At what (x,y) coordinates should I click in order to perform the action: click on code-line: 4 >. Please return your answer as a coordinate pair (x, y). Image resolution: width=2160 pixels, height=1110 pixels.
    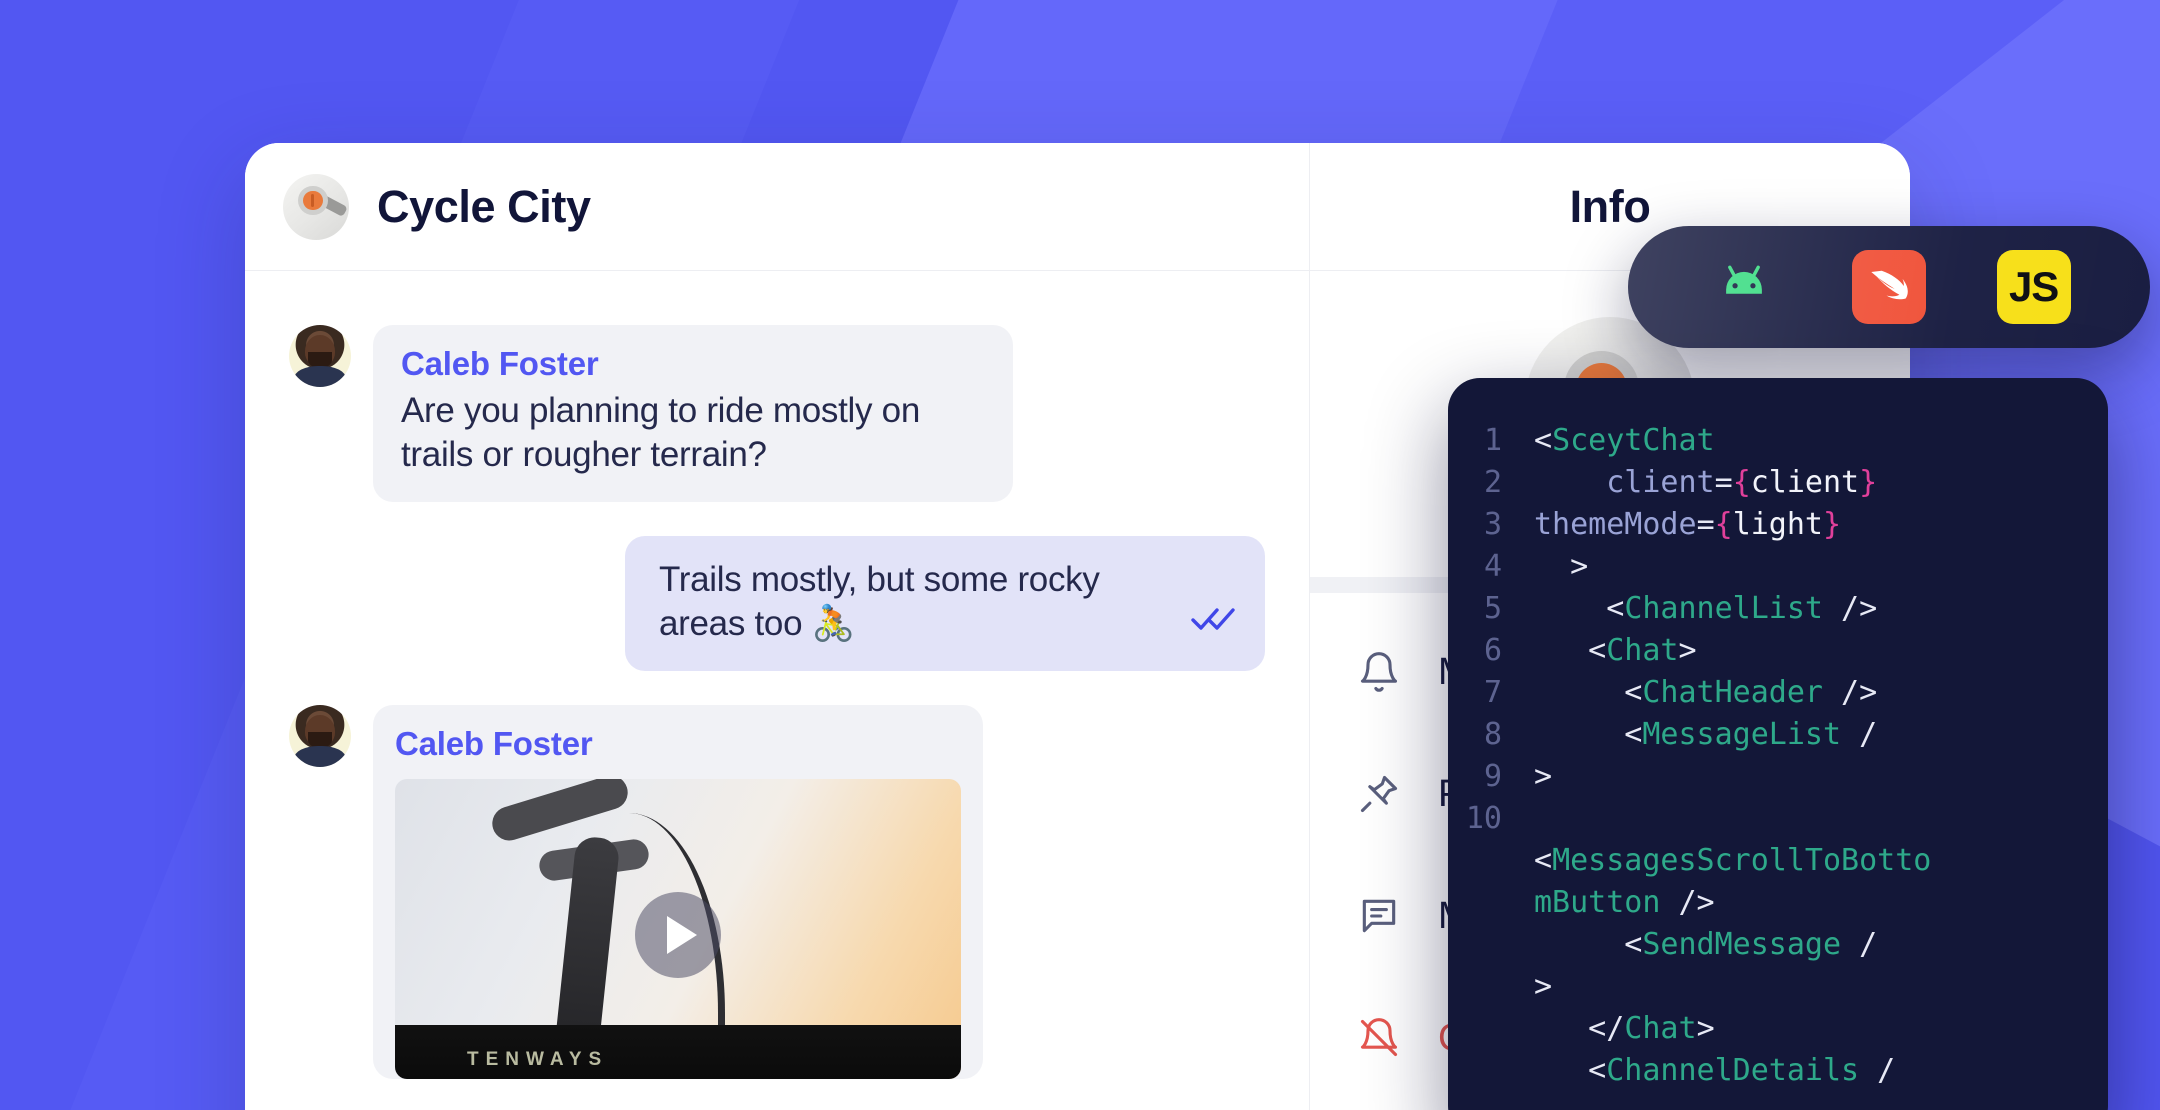
    Looking at the image, I should click on (1778, 567).